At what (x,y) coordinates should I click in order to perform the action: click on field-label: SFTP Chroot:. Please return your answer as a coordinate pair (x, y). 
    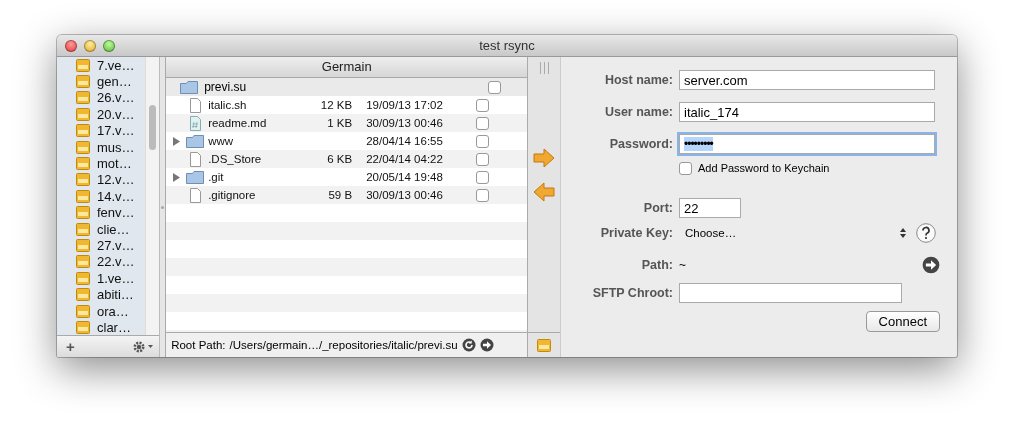
    Looking at the image, I should click on (632, 293).